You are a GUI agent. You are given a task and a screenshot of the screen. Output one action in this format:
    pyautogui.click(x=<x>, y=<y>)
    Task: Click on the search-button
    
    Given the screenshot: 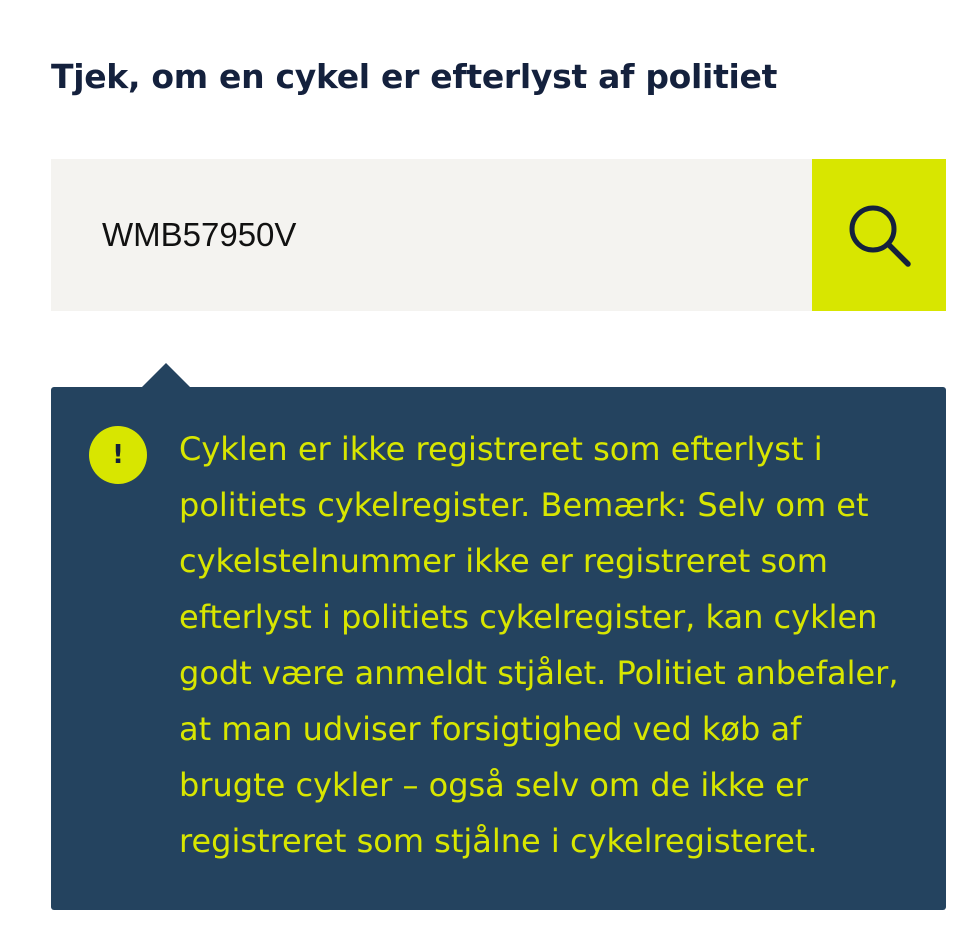 What is the action you would take?
    pyautogui.click(x=879, y=235)
    